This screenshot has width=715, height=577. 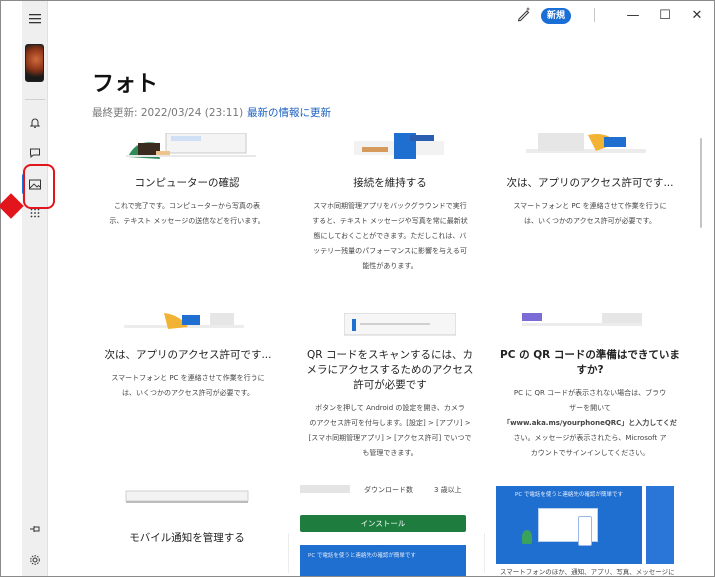 I want to click on store-downloads-label: ダウンロード数, so click(x=388, y=490).